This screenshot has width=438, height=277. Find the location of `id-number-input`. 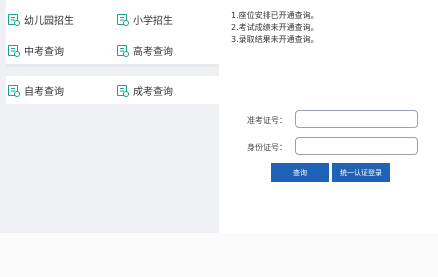

id-number-input is located at coordinates (356, 146).